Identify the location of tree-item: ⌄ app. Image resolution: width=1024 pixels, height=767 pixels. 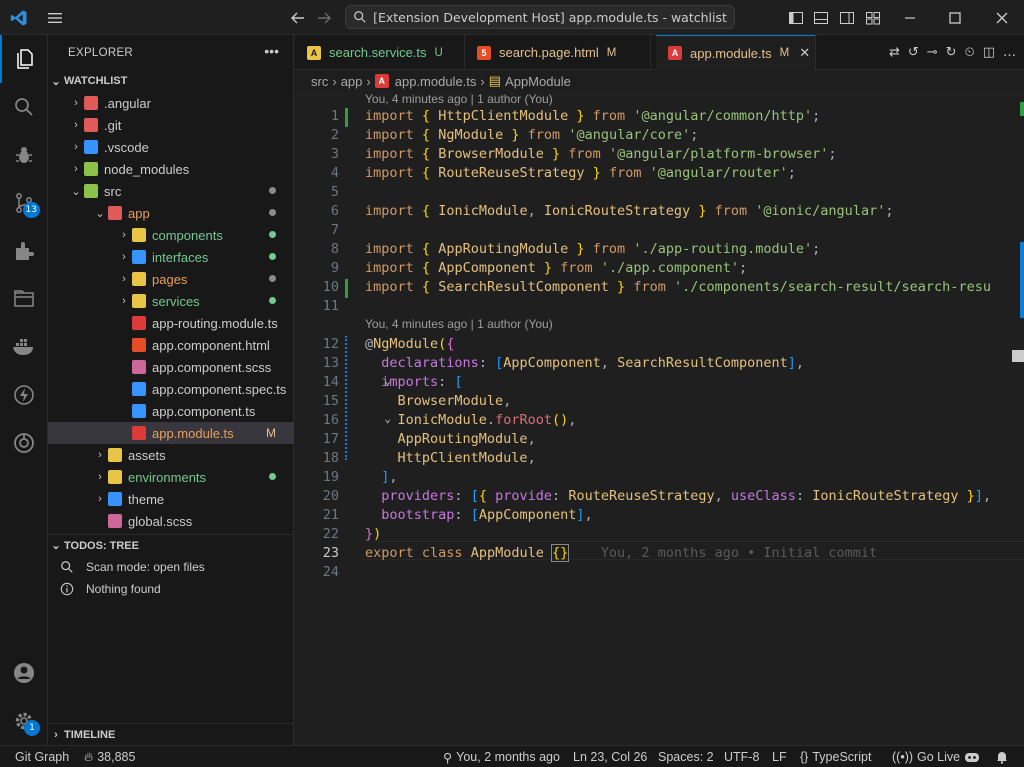
(171, 213).